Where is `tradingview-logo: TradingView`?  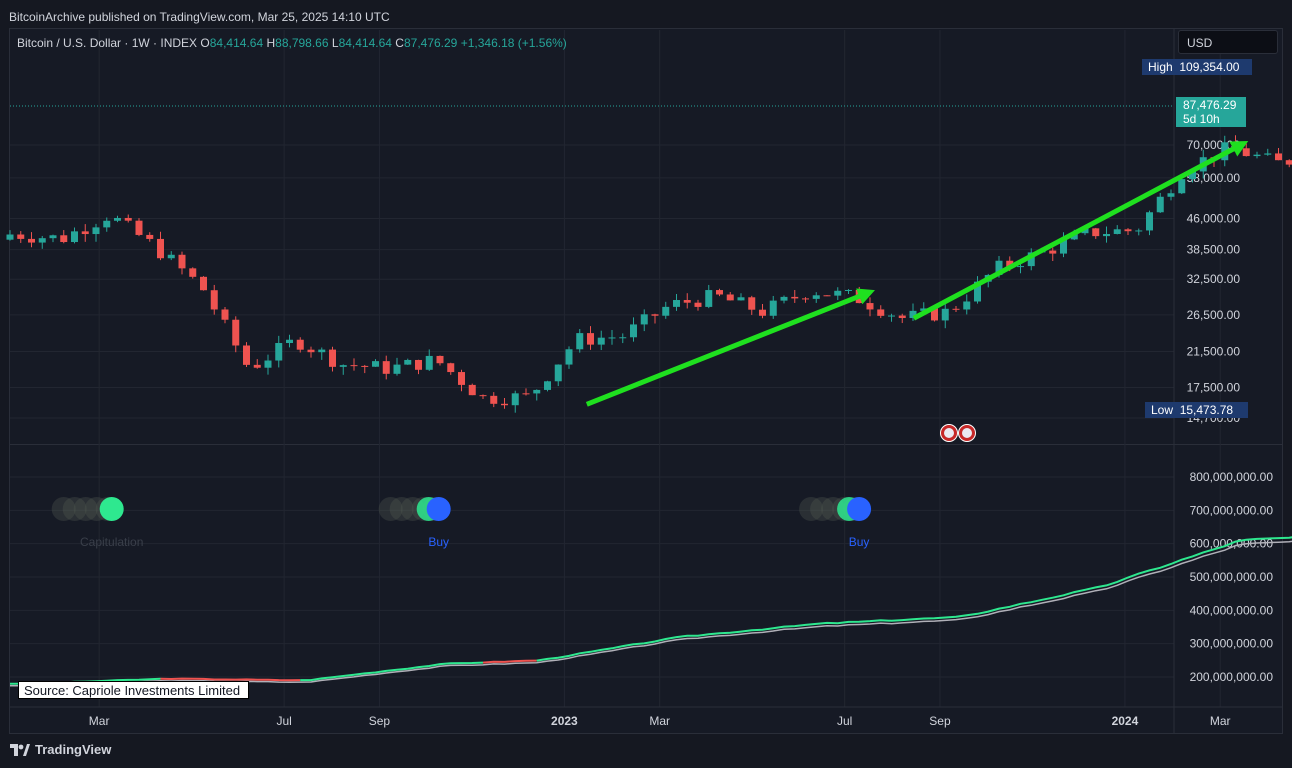
tradingview-logo: TradingView is located at coordinates (60, 749).